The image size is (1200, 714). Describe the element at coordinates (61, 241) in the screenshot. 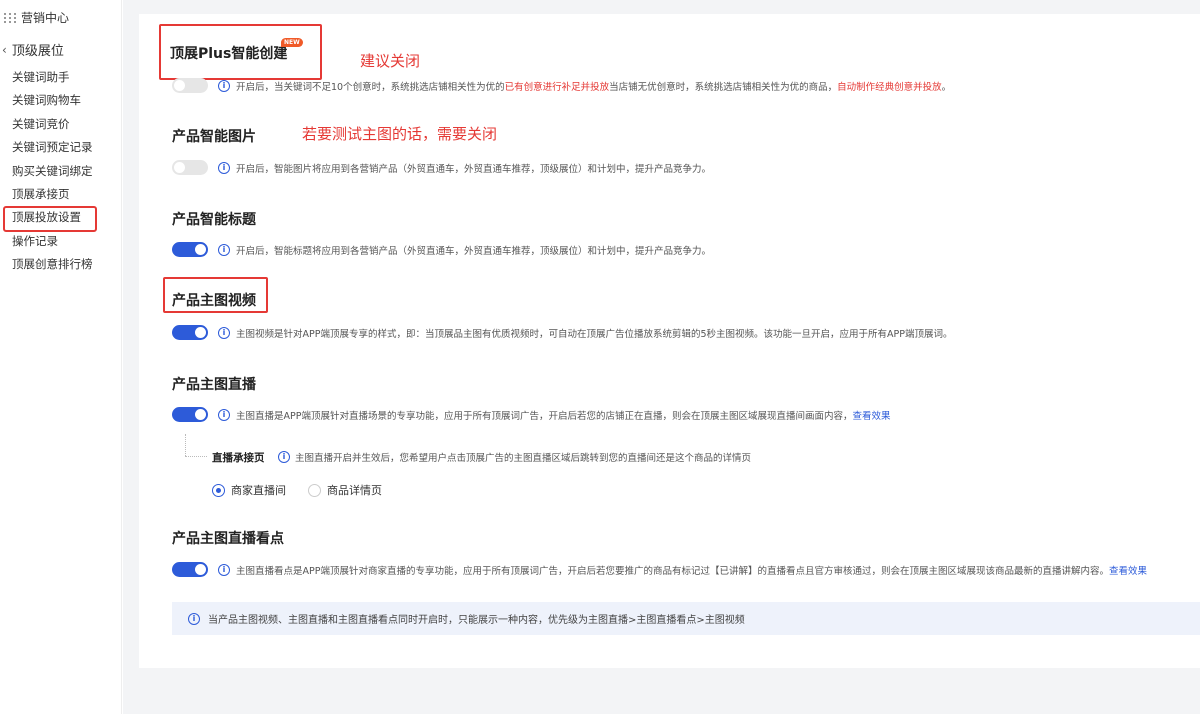

I see `sidebar-item-operation-log: 操作记录` at that location.